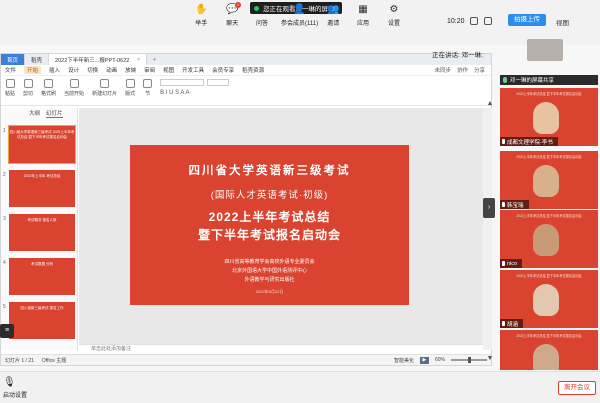  Describe the element at coordinates (37, 59) in the screenshot. I see `tab-docer: 稻壳` at that location.